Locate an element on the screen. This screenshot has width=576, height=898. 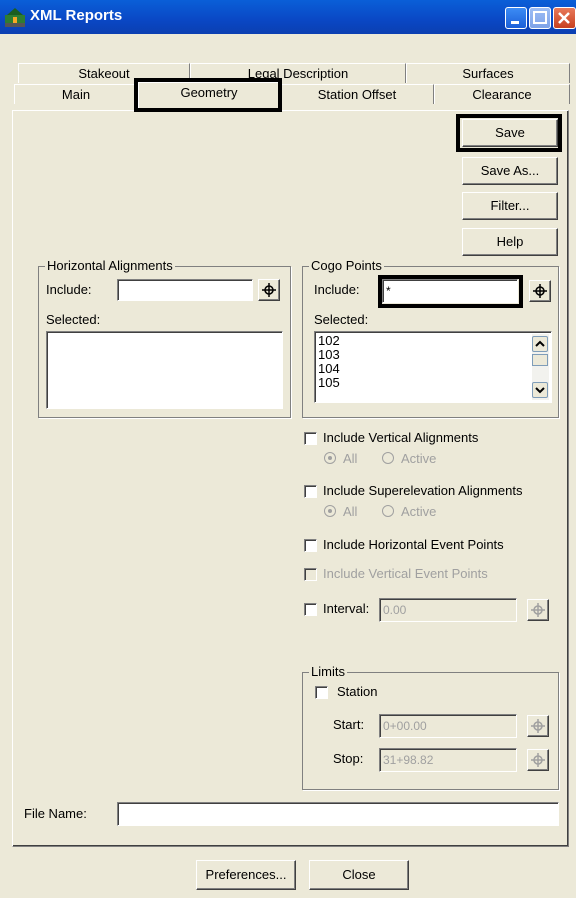
cogo-selected-list: 102 103 104 105 is located at coordinates (433, 367).